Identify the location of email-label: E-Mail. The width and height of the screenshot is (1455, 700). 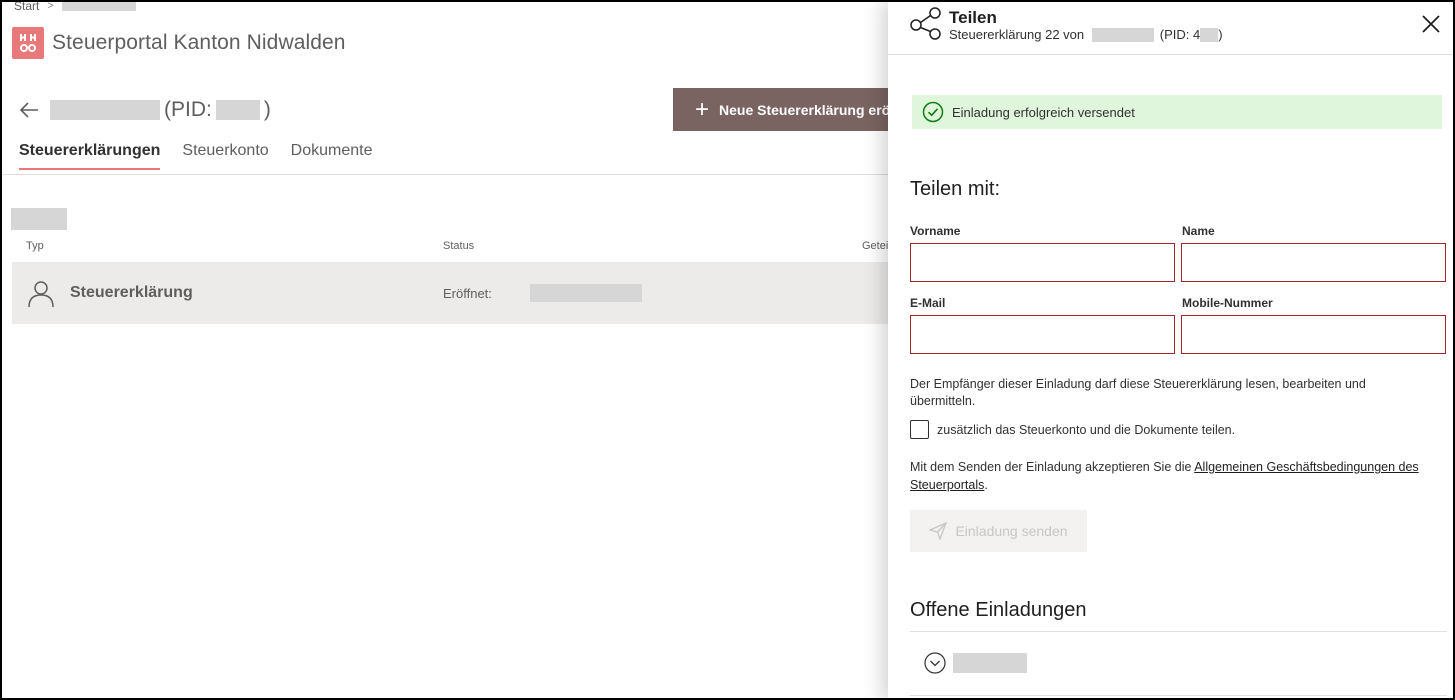
(928, 303).